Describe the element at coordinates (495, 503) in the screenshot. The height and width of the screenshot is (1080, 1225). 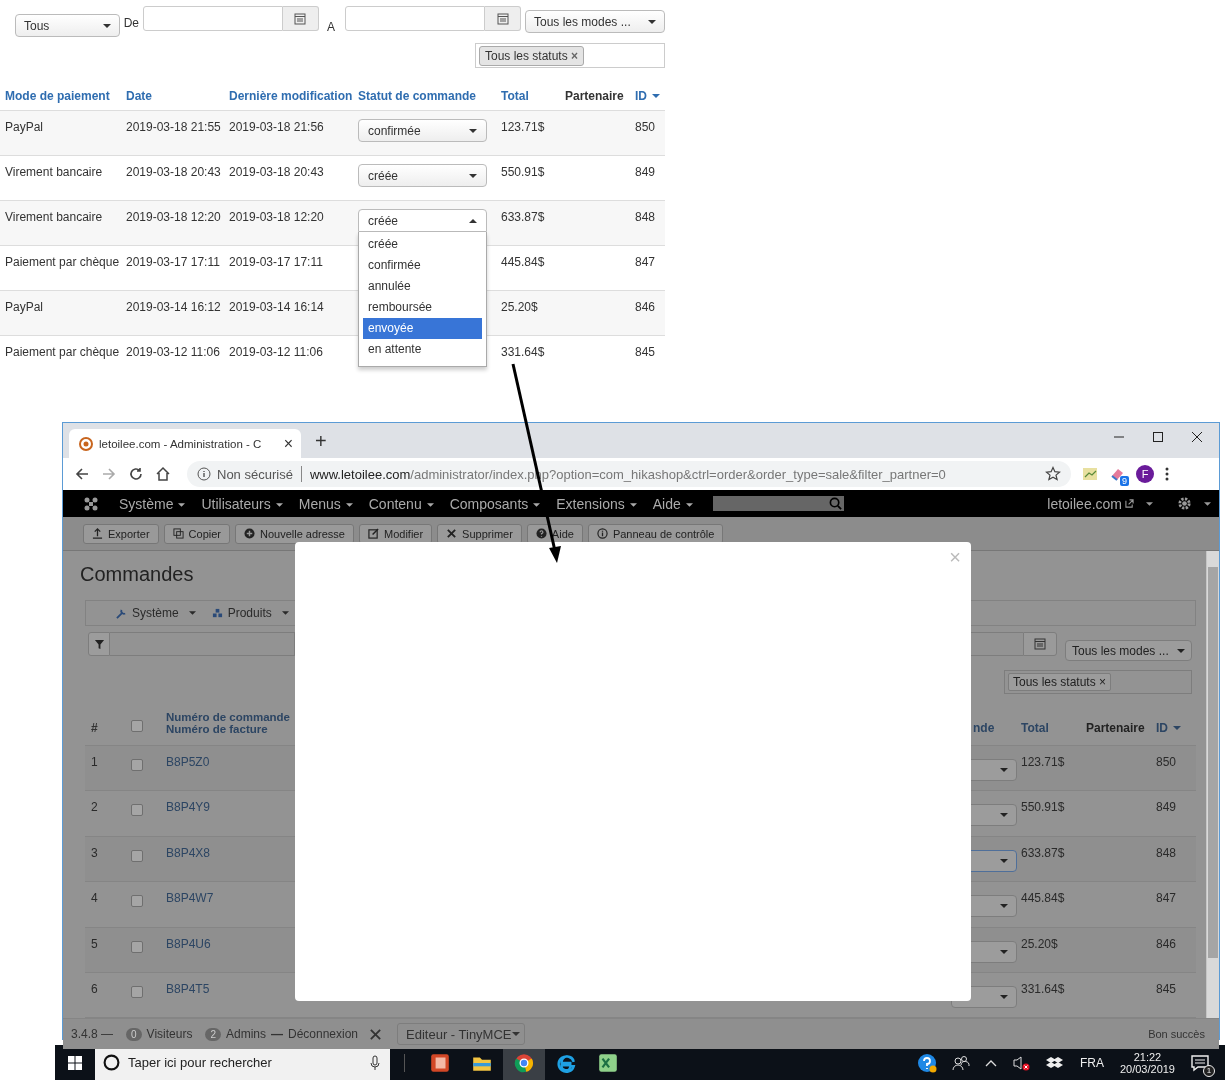
I see `menu-item: Composants` at that location.